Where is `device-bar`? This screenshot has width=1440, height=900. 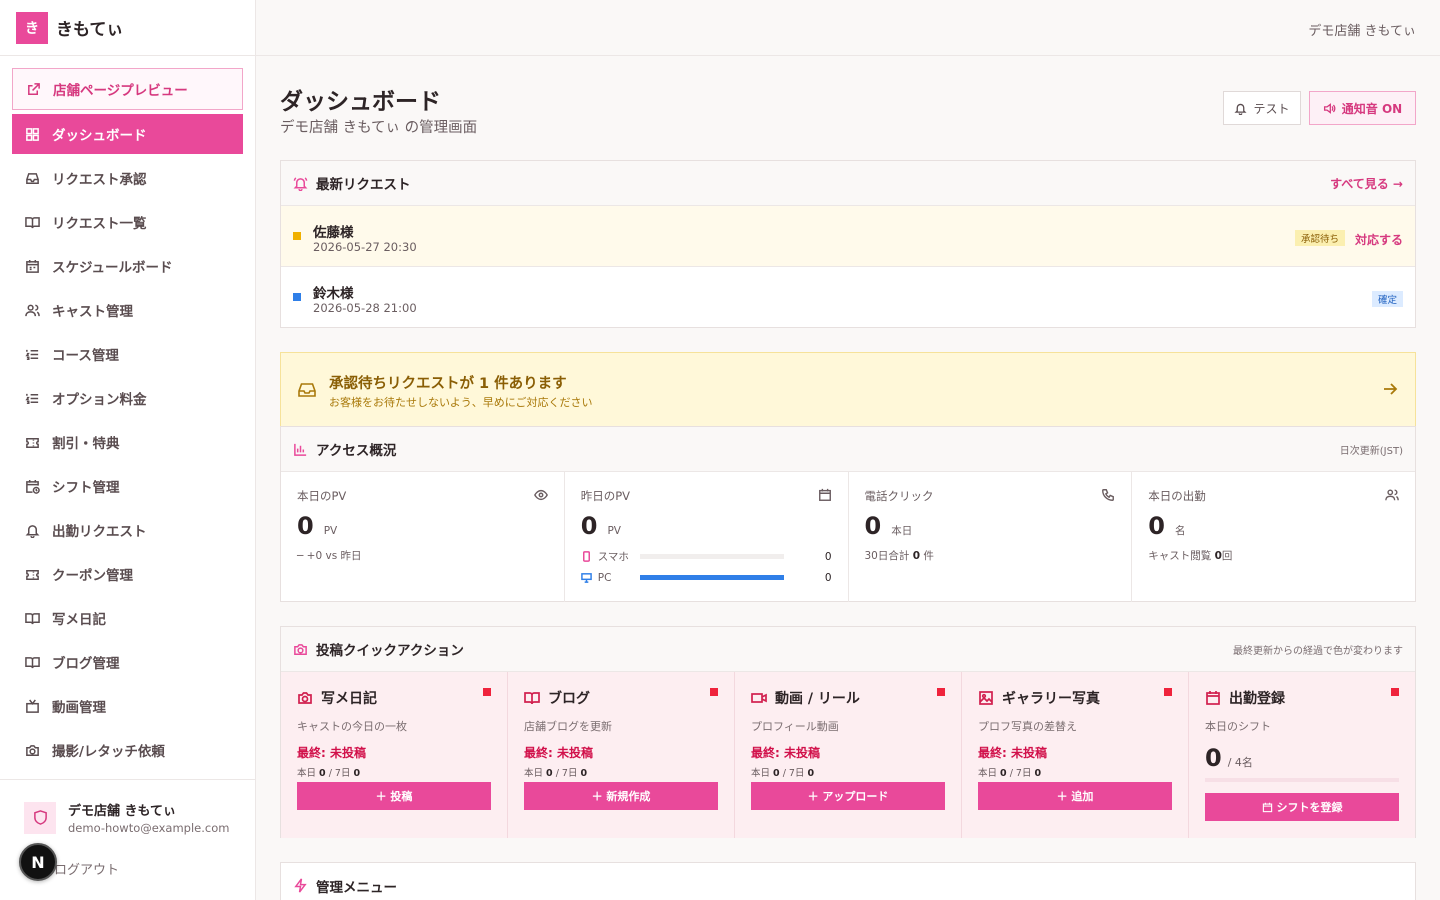
device-bar is located at coordinates (711, 556).